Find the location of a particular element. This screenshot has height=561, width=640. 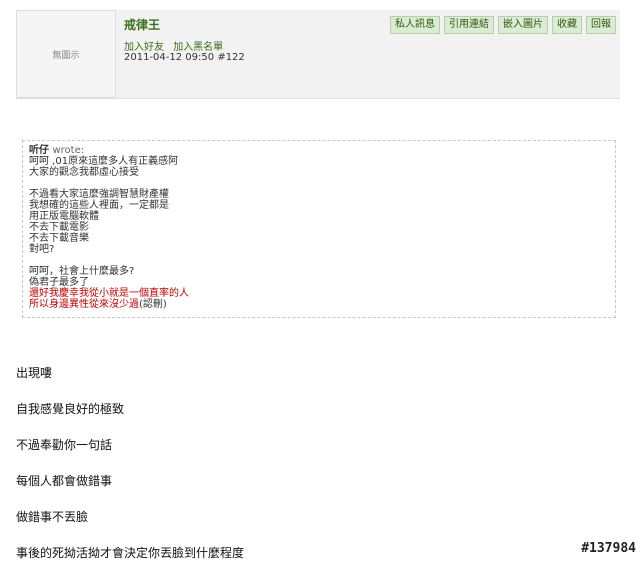

content-paragraph: 每個人都會做錯事 is located at coordinates (64, 481).